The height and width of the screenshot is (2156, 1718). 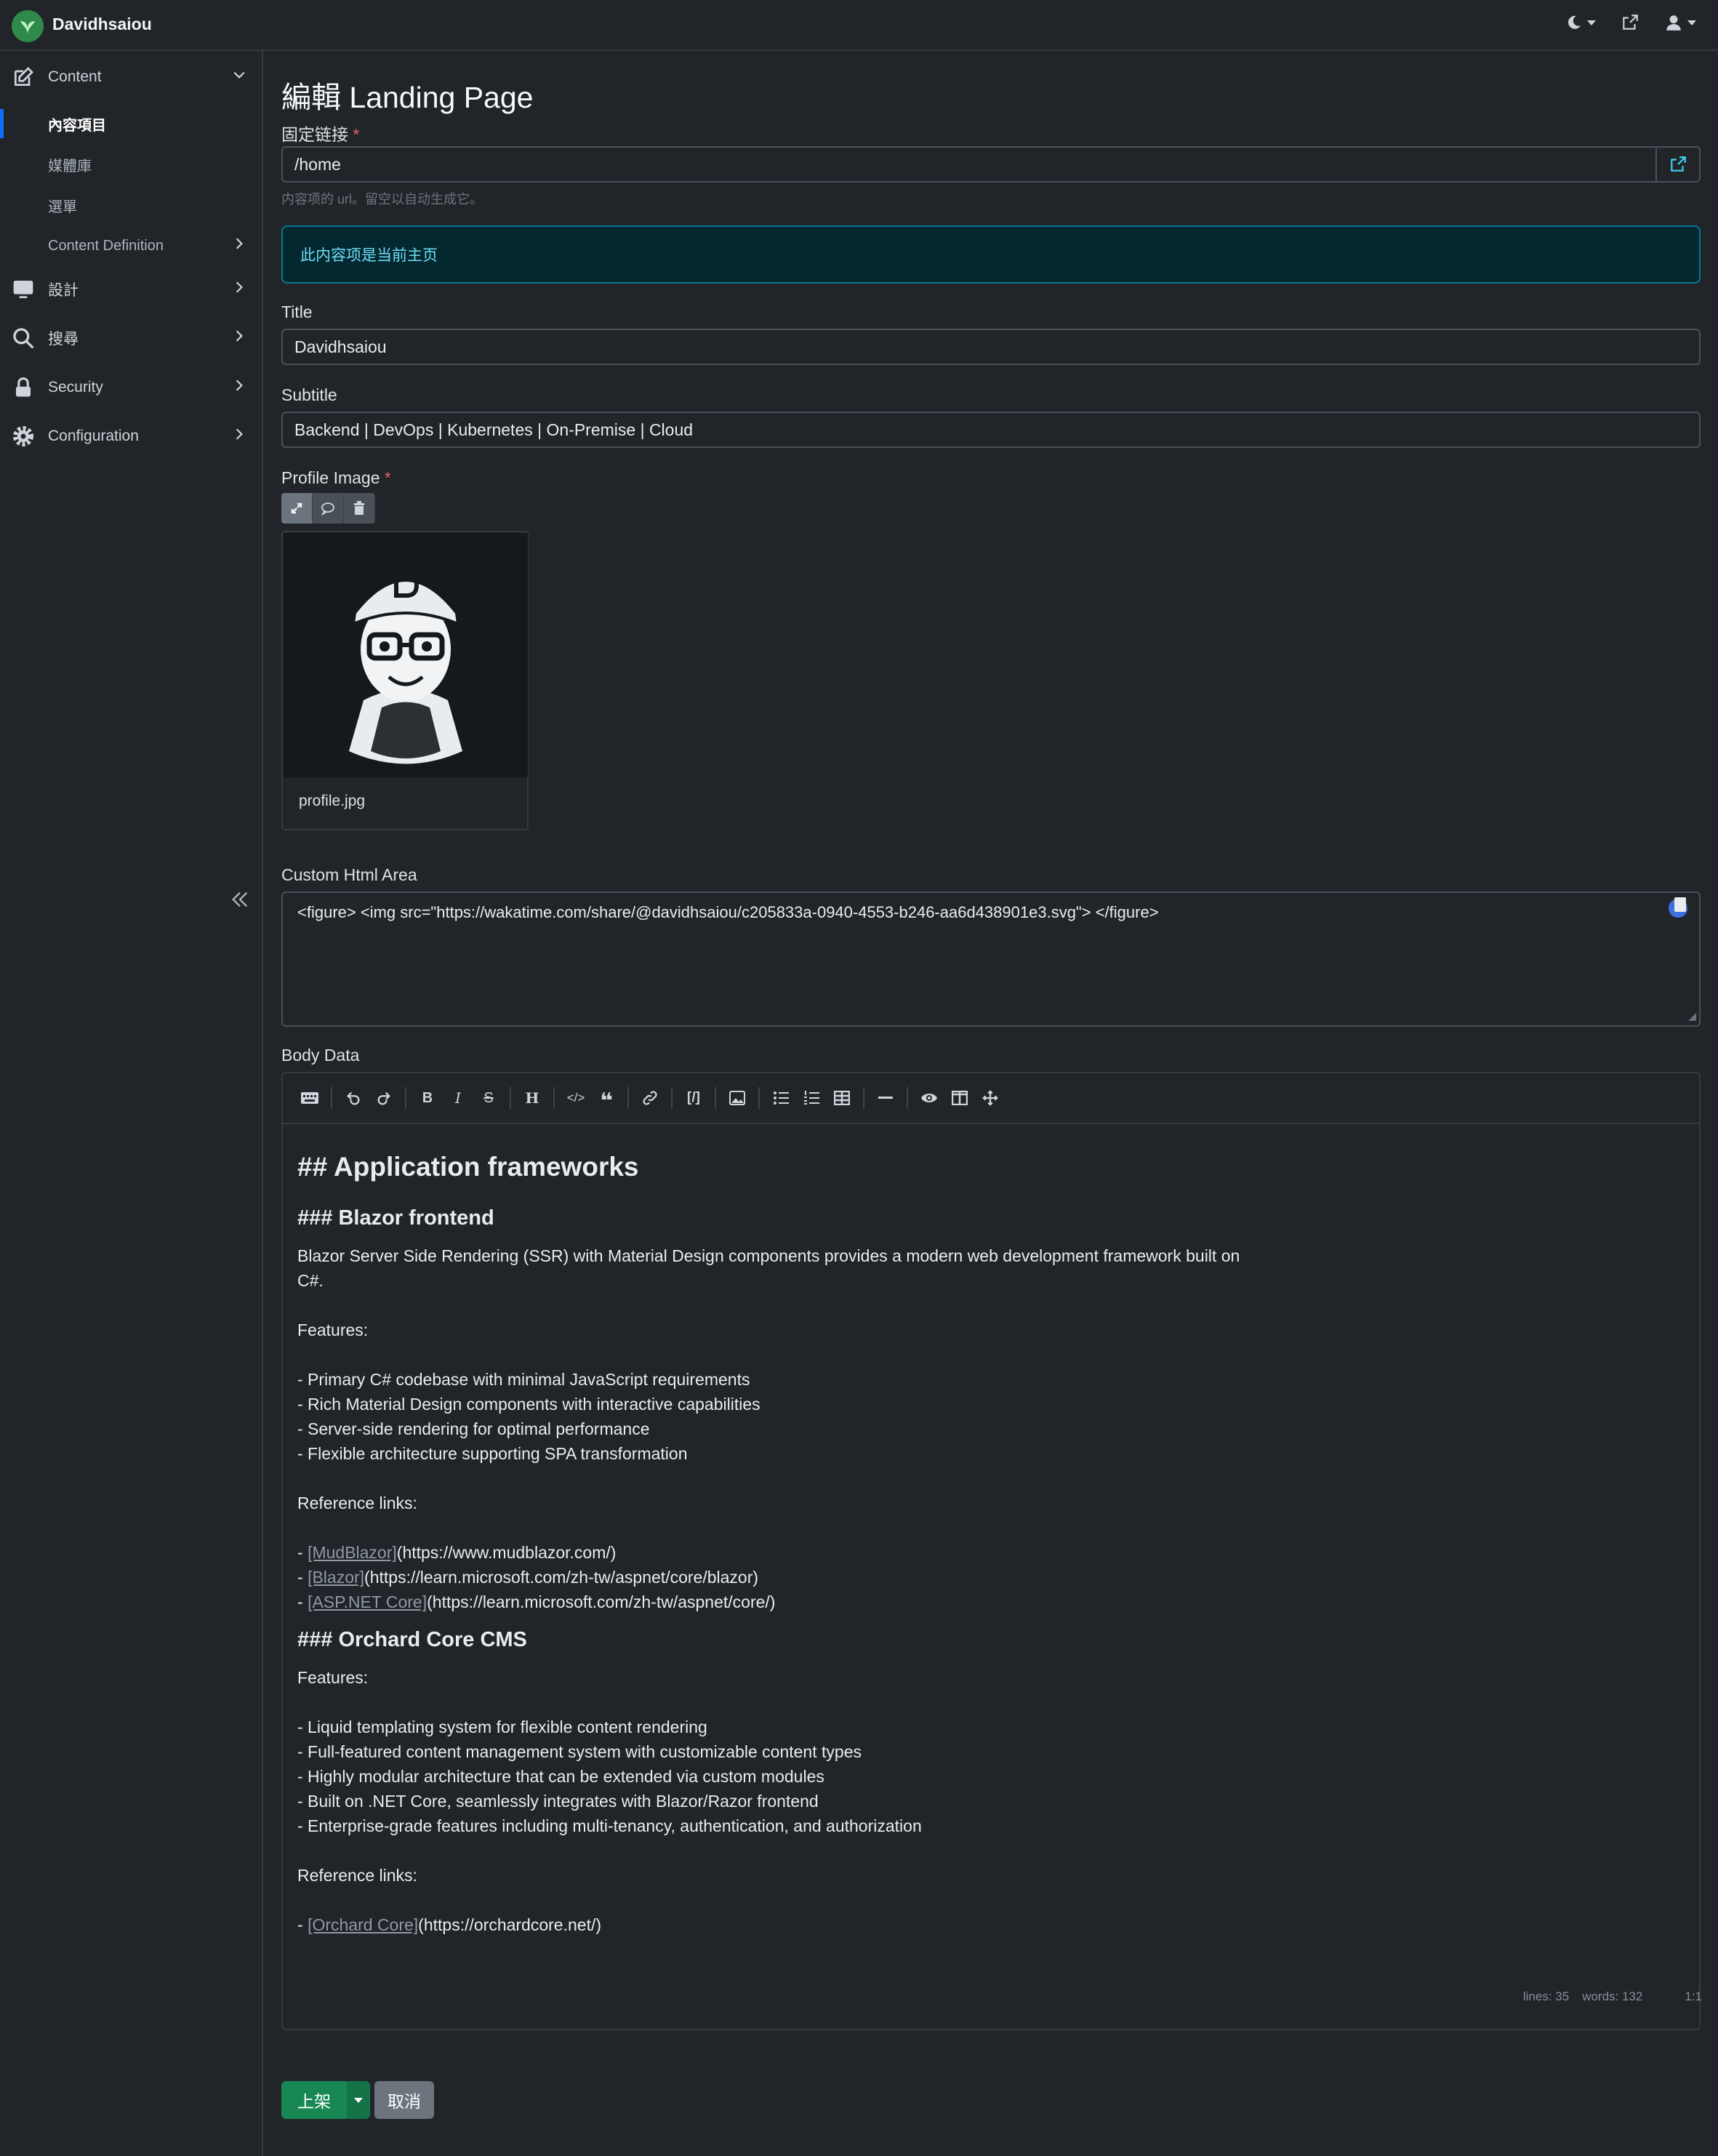 What do you see at coordinates (1581, 22) in the screenshot?
I see `theme-toggle-button` at bounding box center [1581, 22].